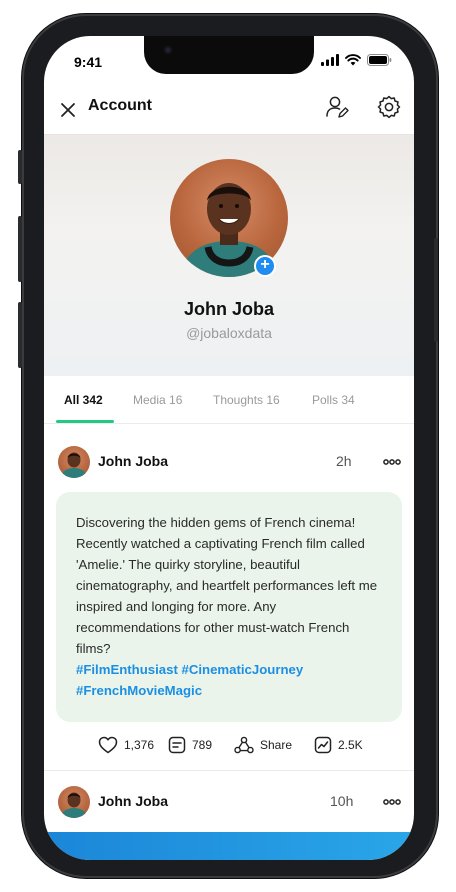 This screenshot has height=892, width=456. I want to click on next-post-media-preview, so click(229, 846).